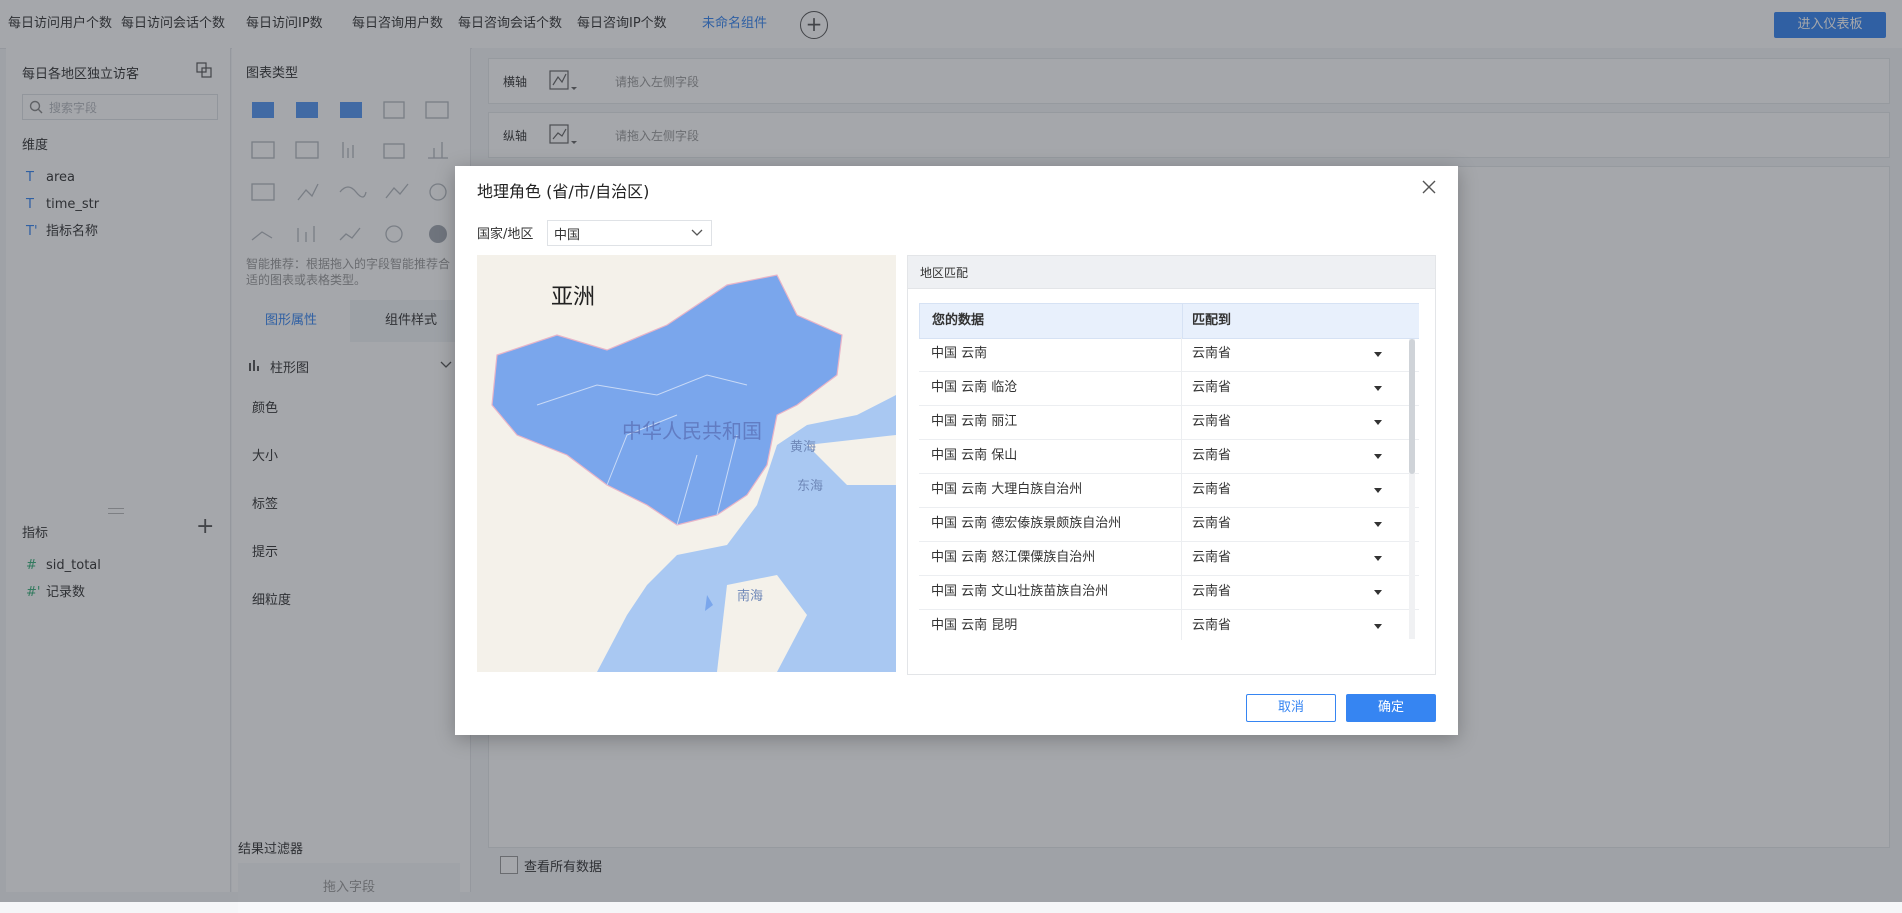 The width and height of the screenshot is (1902, 913). What do you see at coordinates (959, 353) in the screenshot?
I see `your-data-cell: 中国 云南` at bounding box center [959, 353].